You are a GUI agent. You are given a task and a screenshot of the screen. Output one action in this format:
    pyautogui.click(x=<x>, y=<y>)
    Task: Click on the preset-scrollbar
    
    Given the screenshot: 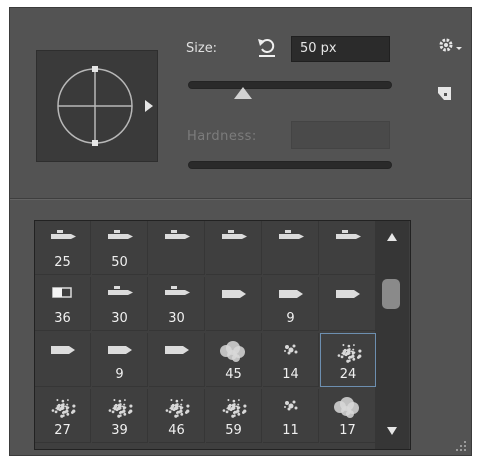 What is the action you would take?
    pyautogui.click(x=392, y=335)
    